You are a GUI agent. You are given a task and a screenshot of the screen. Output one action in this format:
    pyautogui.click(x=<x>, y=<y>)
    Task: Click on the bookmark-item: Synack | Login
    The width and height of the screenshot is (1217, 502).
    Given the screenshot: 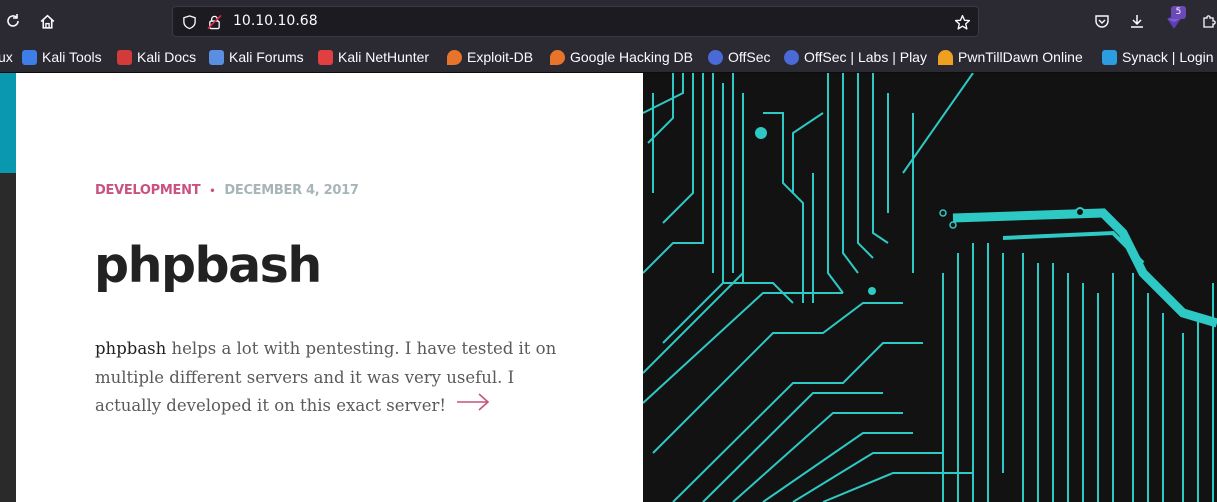 What is the action you would take?
    pyautogui.click(x=1158, y=57)
    